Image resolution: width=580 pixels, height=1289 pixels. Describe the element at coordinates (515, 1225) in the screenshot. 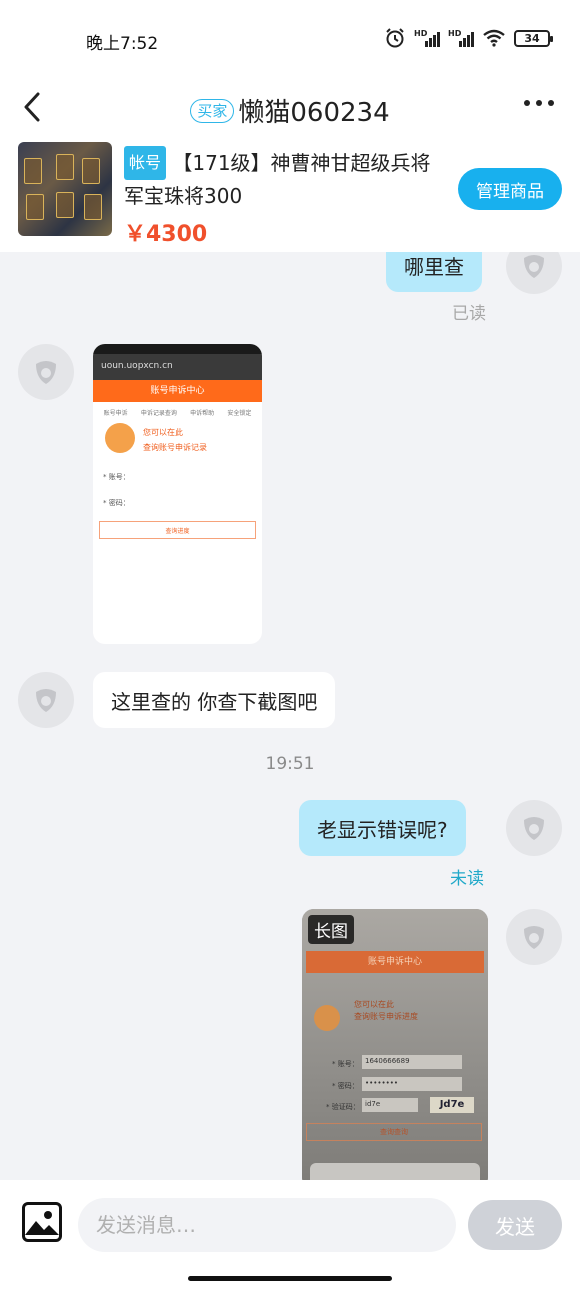

I see `send-button: 发送` at that location.